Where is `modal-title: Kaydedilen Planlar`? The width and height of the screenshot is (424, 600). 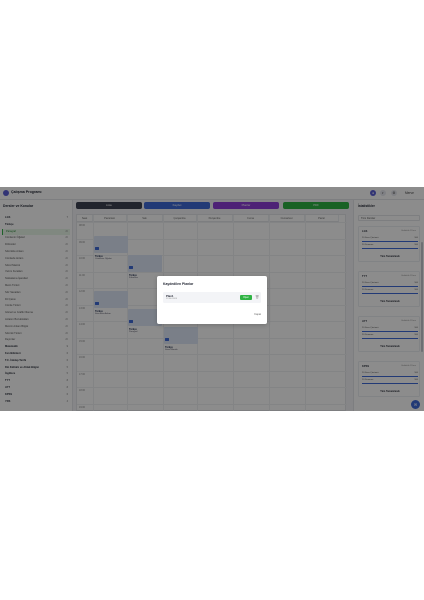 modal-title: Kaydedilen Planlar is located at coordinates (178, 284).